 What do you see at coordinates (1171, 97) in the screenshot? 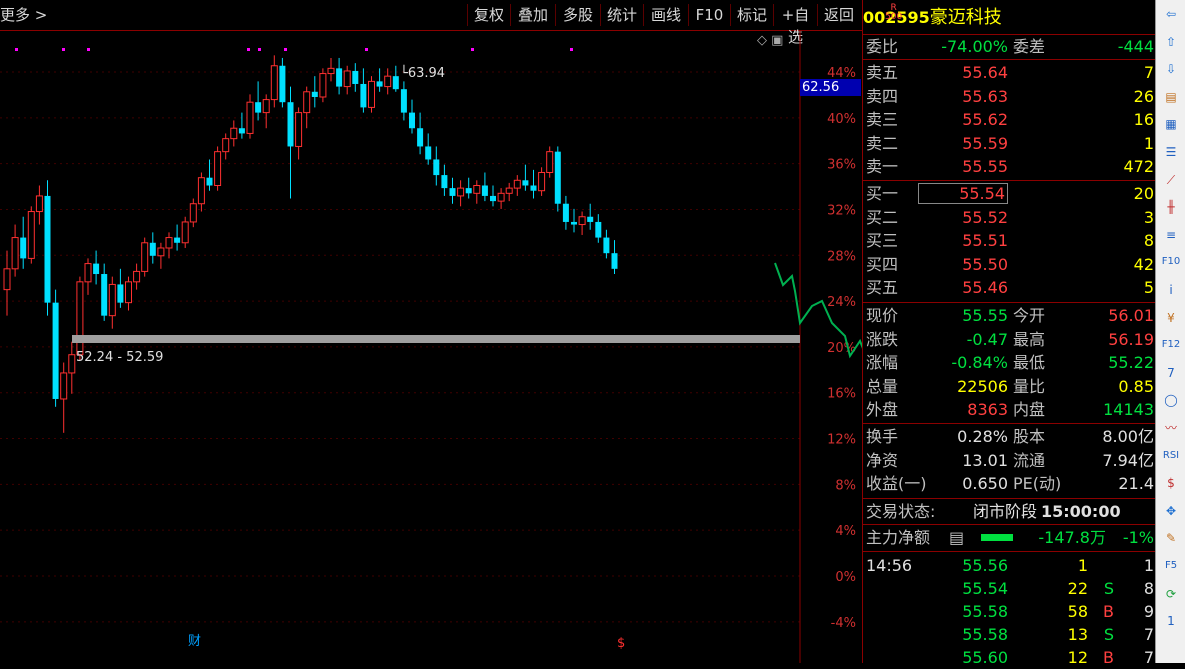
I see `report-icon: ▤` at bounding box center [1171, 97].